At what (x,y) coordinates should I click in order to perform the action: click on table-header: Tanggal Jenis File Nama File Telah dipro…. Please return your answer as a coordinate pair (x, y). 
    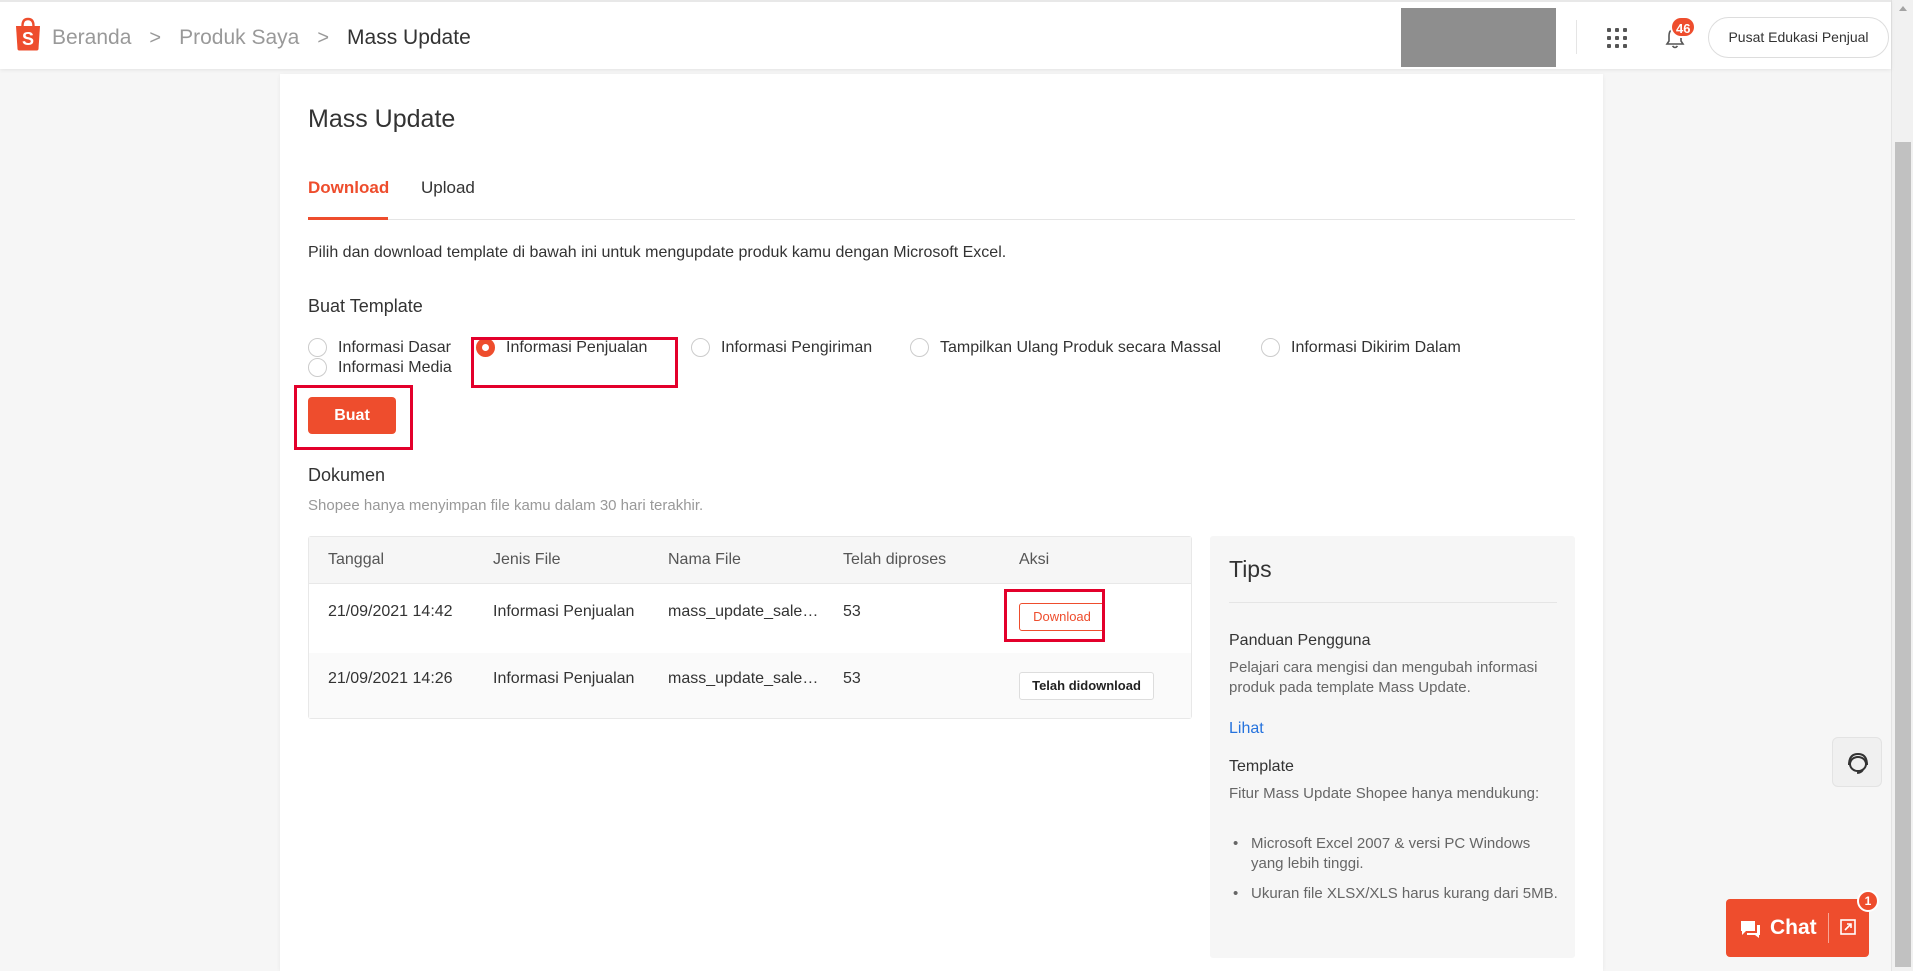
    Looking at the image, I should click on (750, 560).